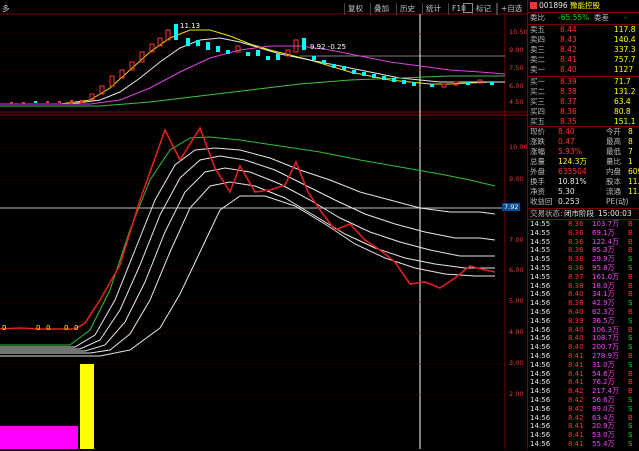 The image size is (639, 451). I want to click on tick-volume: 103.7万, so click(606, 224).